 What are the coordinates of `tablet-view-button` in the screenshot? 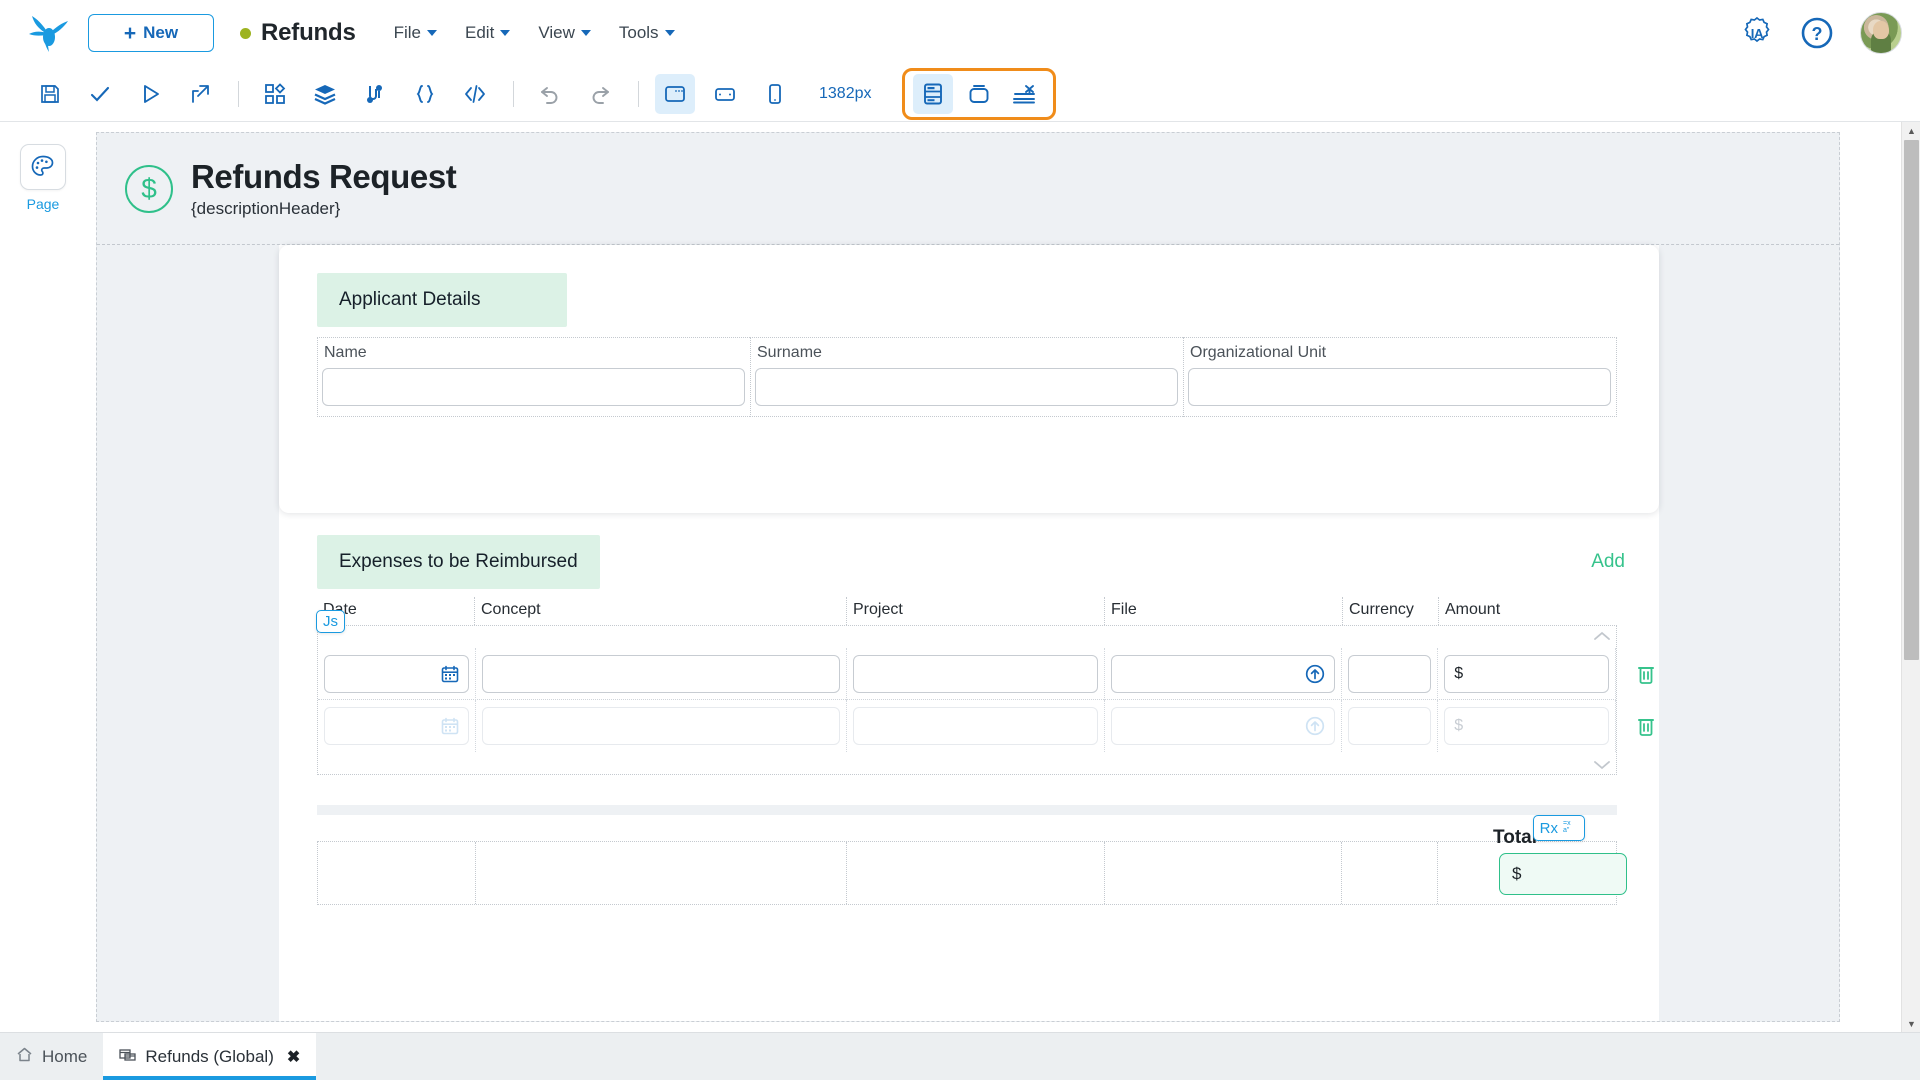 It's located at (725, 94).